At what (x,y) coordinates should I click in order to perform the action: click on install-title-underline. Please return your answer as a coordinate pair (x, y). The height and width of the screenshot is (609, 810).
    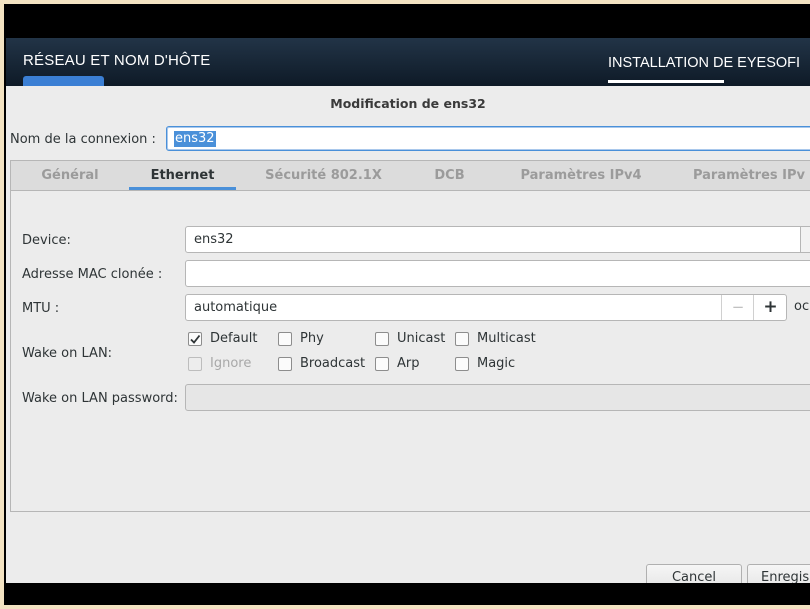
    Looking at the image, I should click on (666, 81).